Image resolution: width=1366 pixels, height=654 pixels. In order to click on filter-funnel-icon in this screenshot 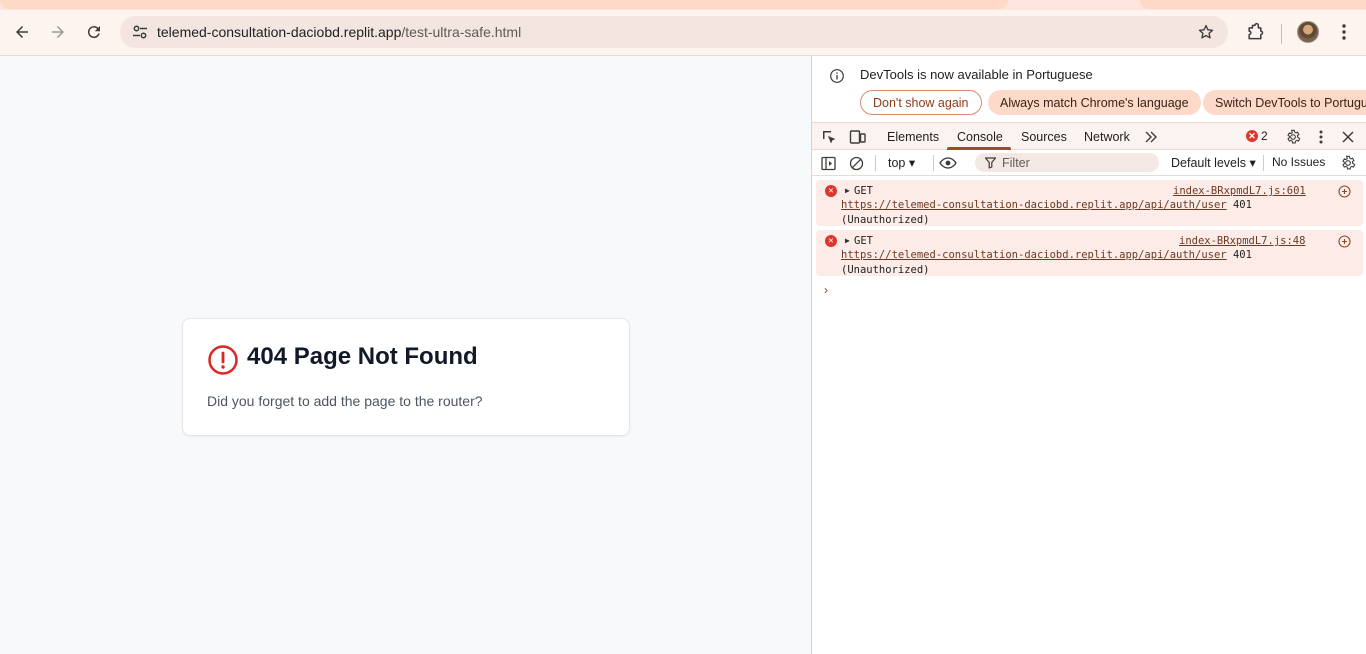, I will do `click(990, 163)`.